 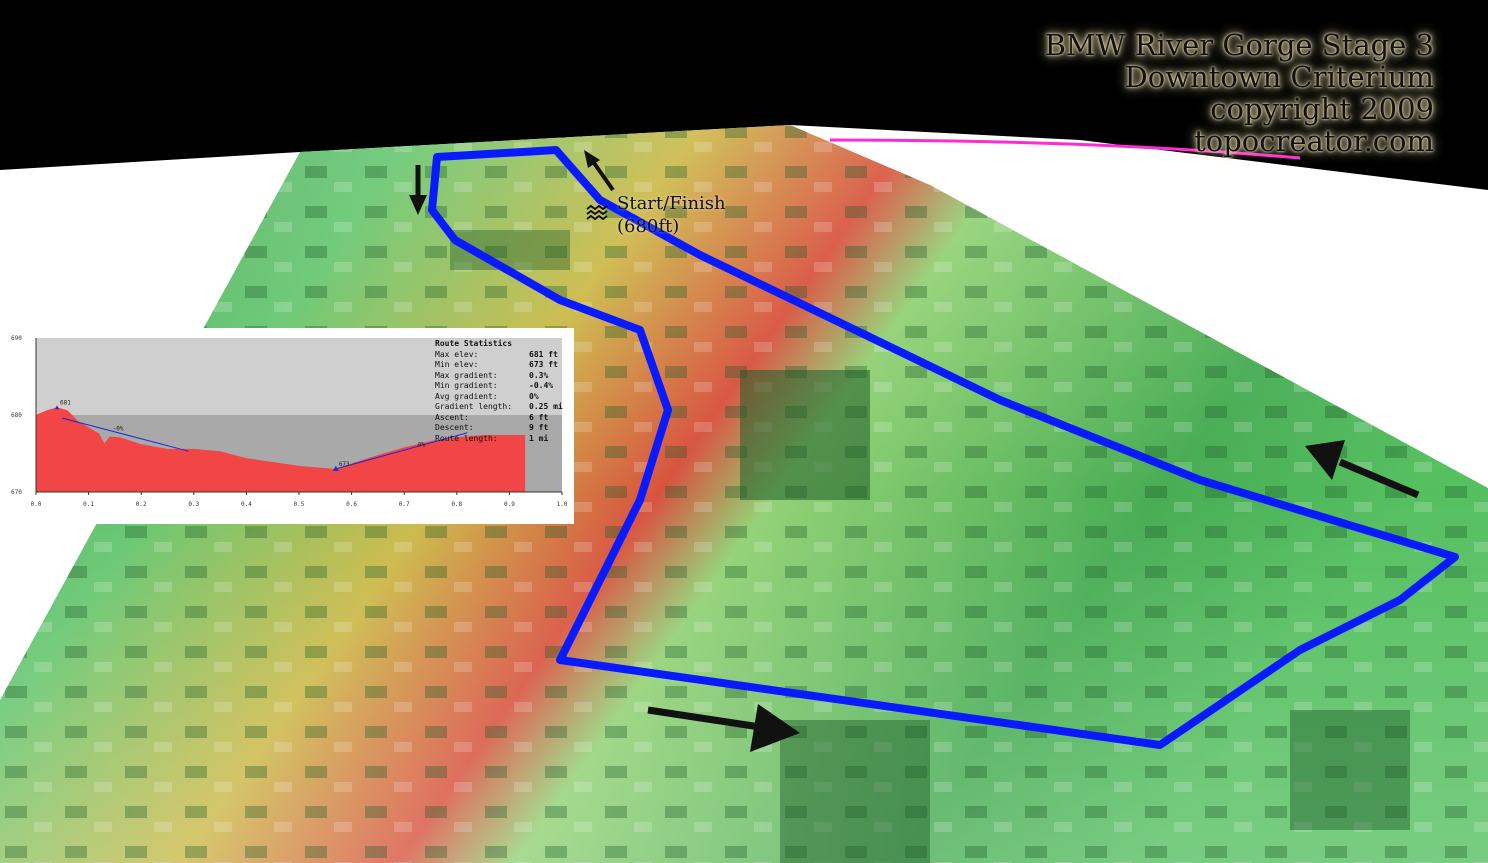 I want to click on stat-value: -0.4%, so click(x=541, y=385).